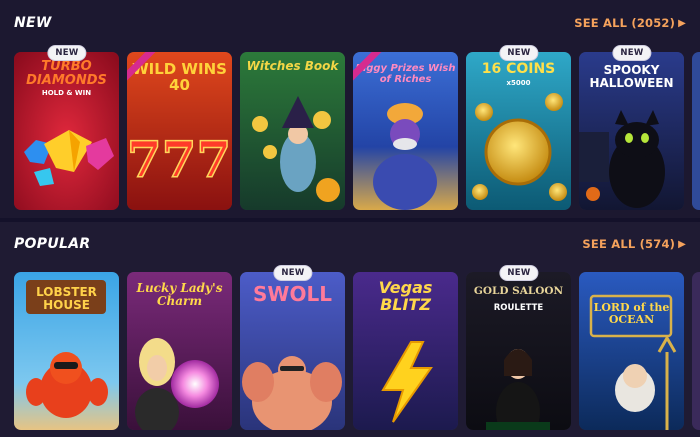 The image size is (700, 437). What do you see at coordinates (518, 69) in the screenshot?
I see `sixteen-coins-title: 16 COINS` at bounding box center [518, 69].